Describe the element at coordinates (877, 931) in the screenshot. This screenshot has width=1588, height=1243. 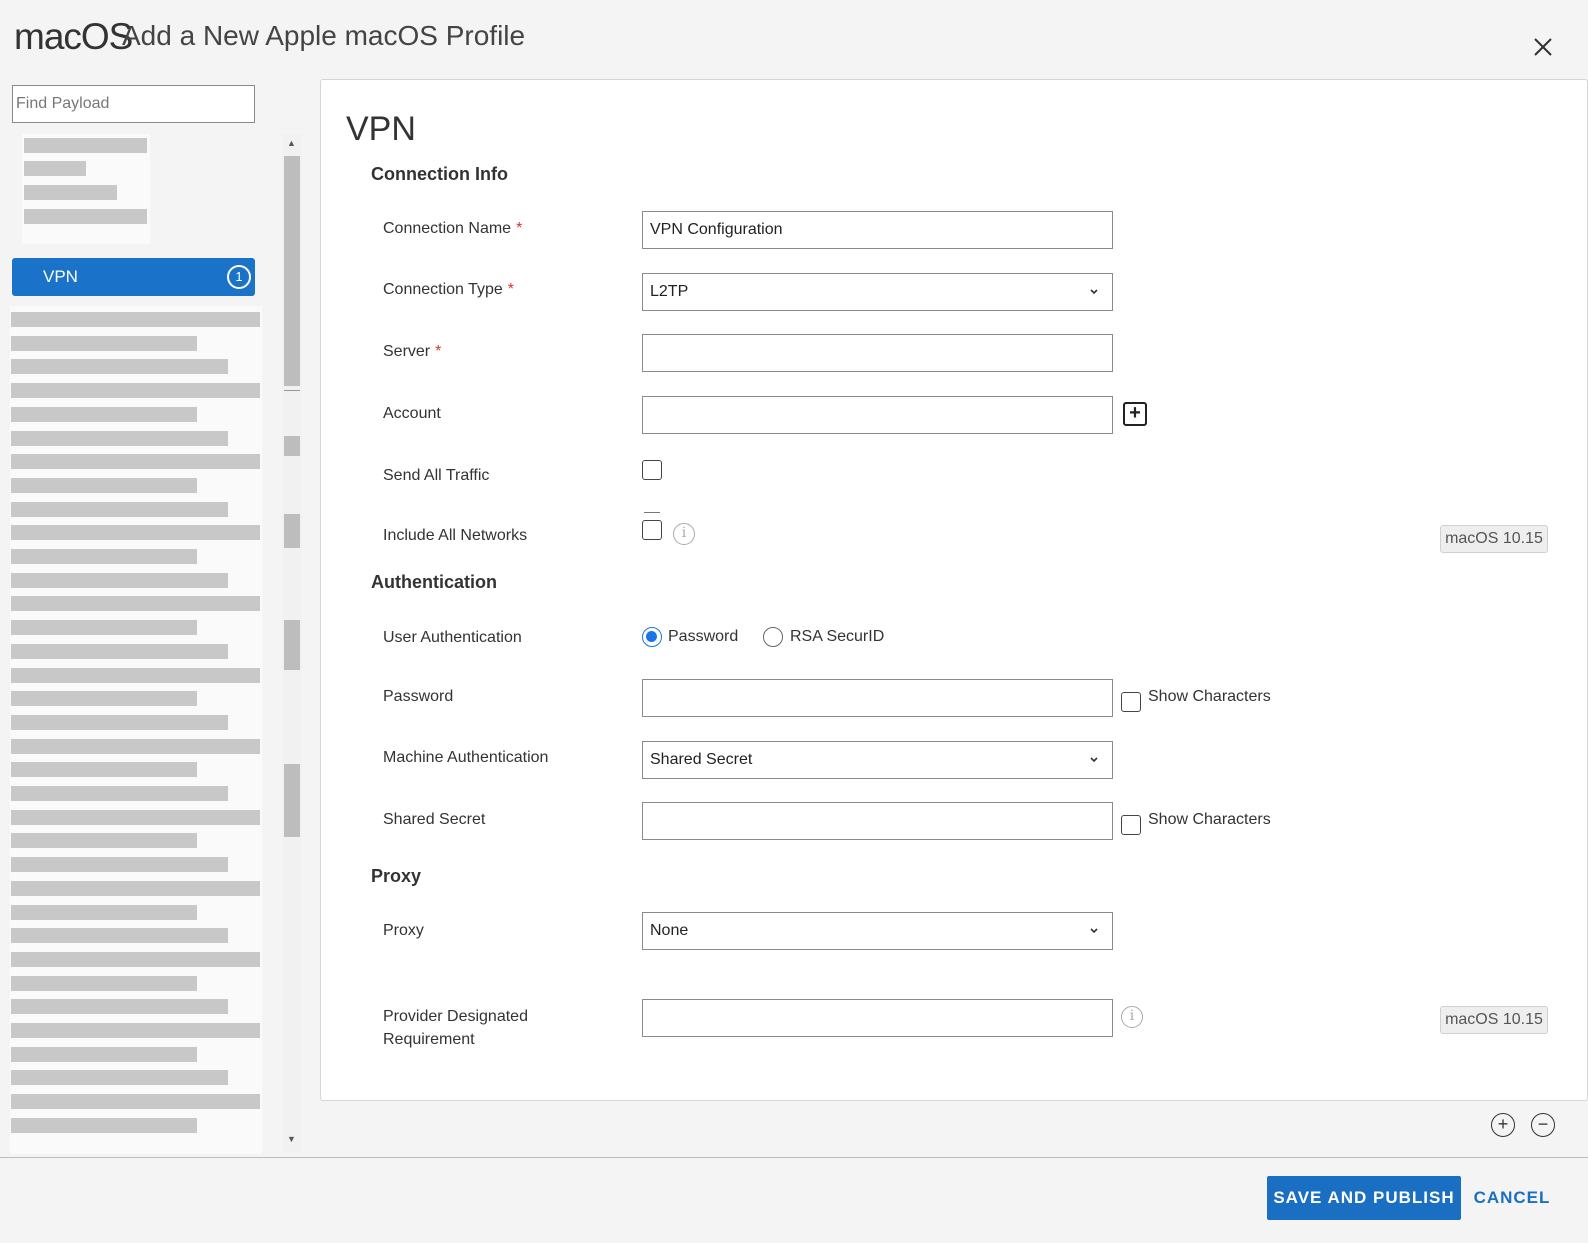
I see `proxy-select: None` at that location.